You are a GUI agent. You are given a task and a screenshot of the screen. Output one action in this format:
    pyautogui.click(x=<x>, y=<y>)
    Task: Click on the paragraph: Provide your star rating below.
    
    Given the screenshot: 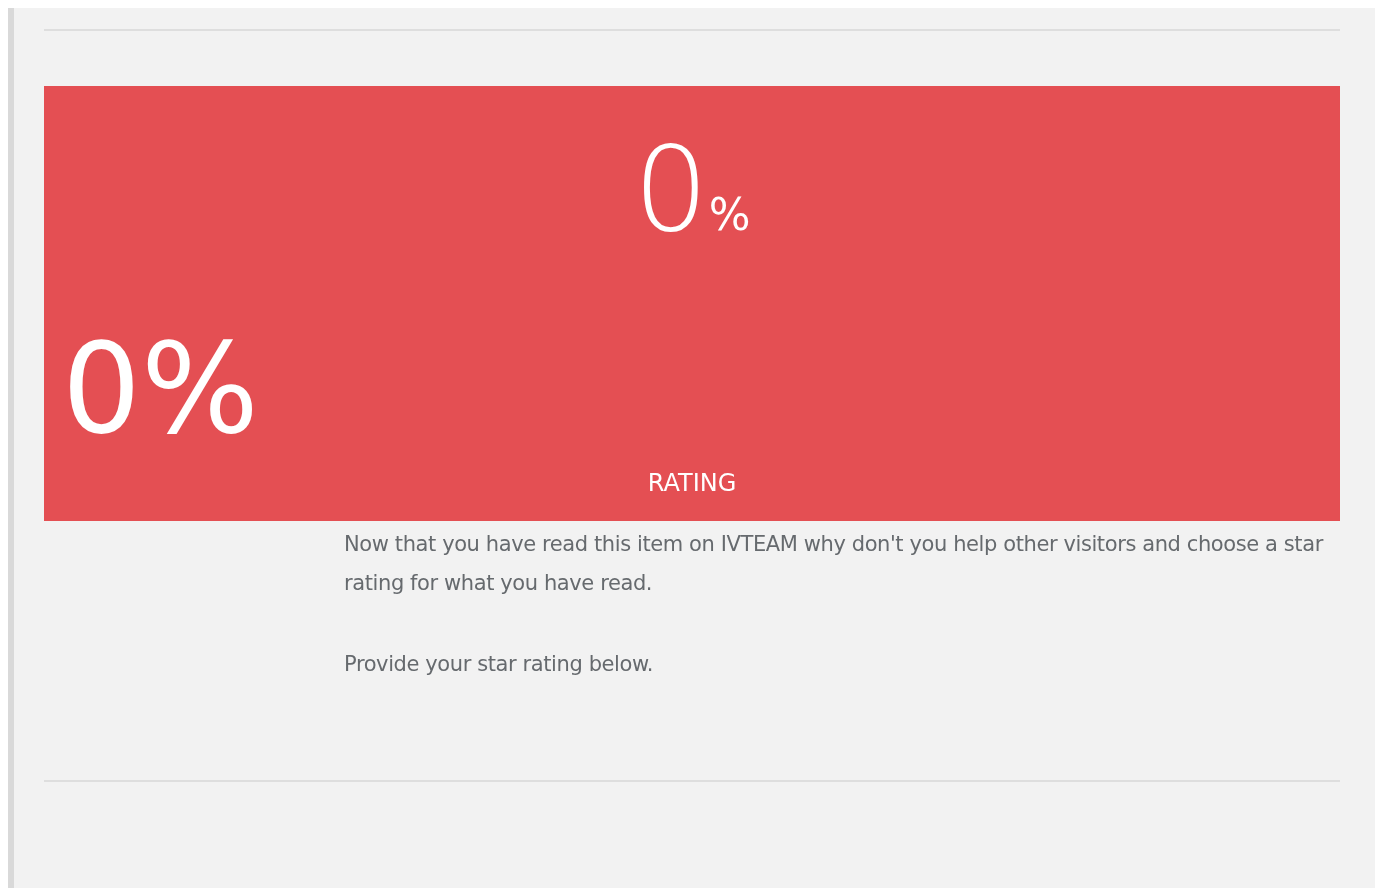 What is the action you would take?
    pyautogui.click(x=499, y=664)
    